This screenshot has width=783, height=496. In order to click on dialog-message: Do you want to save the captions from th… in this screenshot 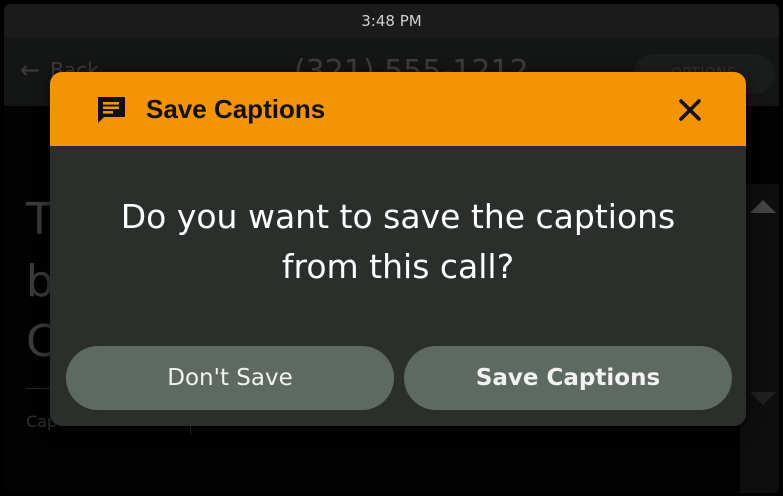, I will do `click(398, 241)`.